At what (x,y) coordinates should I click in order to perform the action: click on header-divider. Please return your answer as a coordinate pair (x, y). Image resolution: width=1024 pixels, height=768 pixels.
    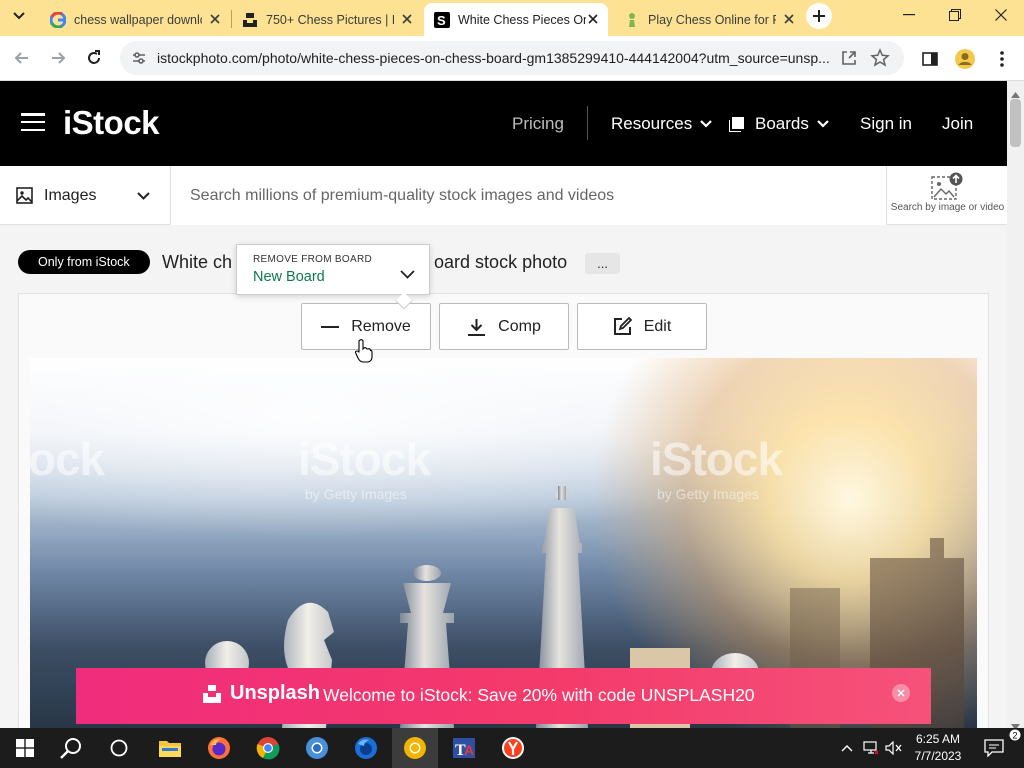
    Looking at the image, I should click on (587, 123).